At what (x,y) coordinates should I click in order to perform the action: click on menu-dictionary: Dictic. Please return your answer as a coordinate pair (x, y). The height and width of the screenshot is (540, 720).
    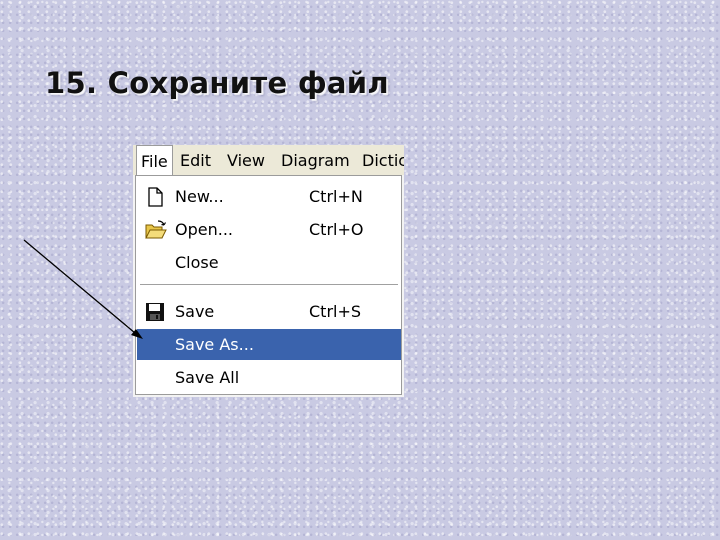
    Looking at the image, I should click on (383, 160).